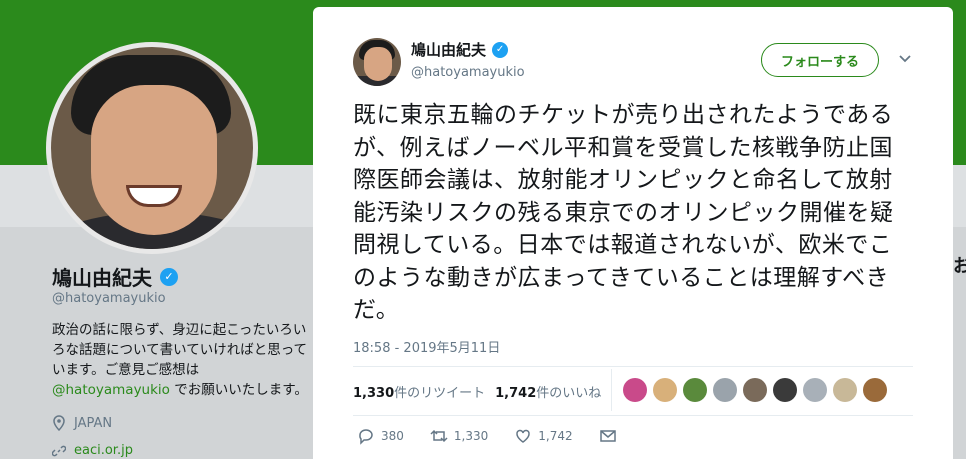 Image resolution: width=966 pixels, height=459 pixels. What do you see at coordinates (419, 391) in the screenshot?
I see `retweets-stat: 1,330件のリツイート` at bounding box center [419, 391].